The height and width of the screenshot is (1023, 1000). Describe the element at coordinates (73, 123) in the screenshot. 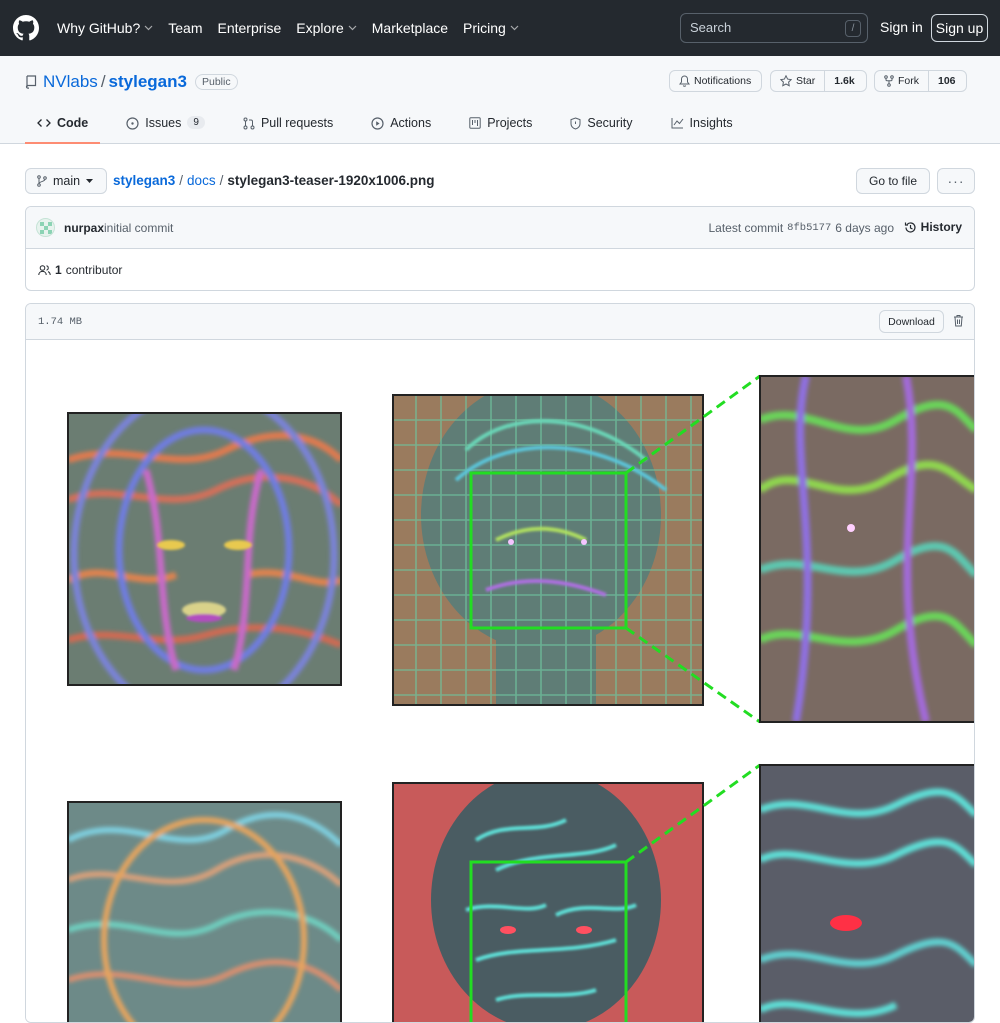

I see `tab-code-label: Code` at that location.